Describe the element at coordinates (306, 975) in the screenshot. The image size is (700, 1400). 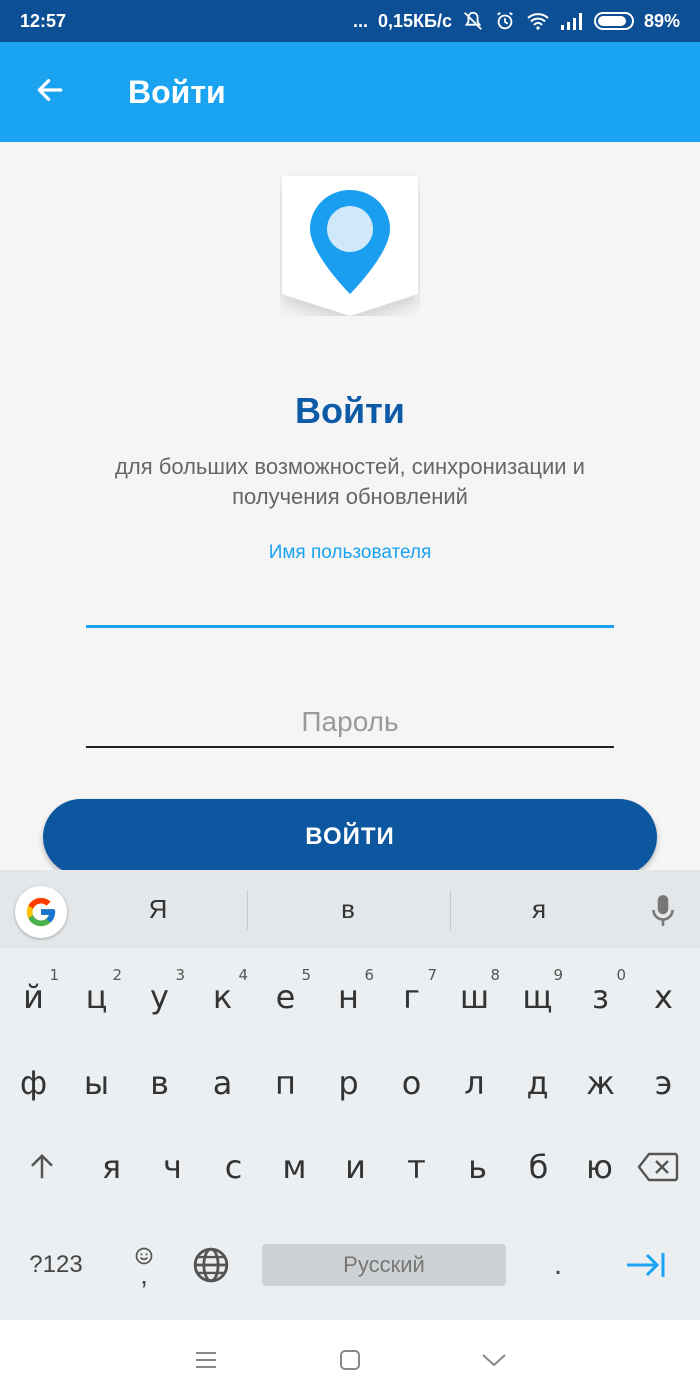
I see `key-hint: 5` at that location.